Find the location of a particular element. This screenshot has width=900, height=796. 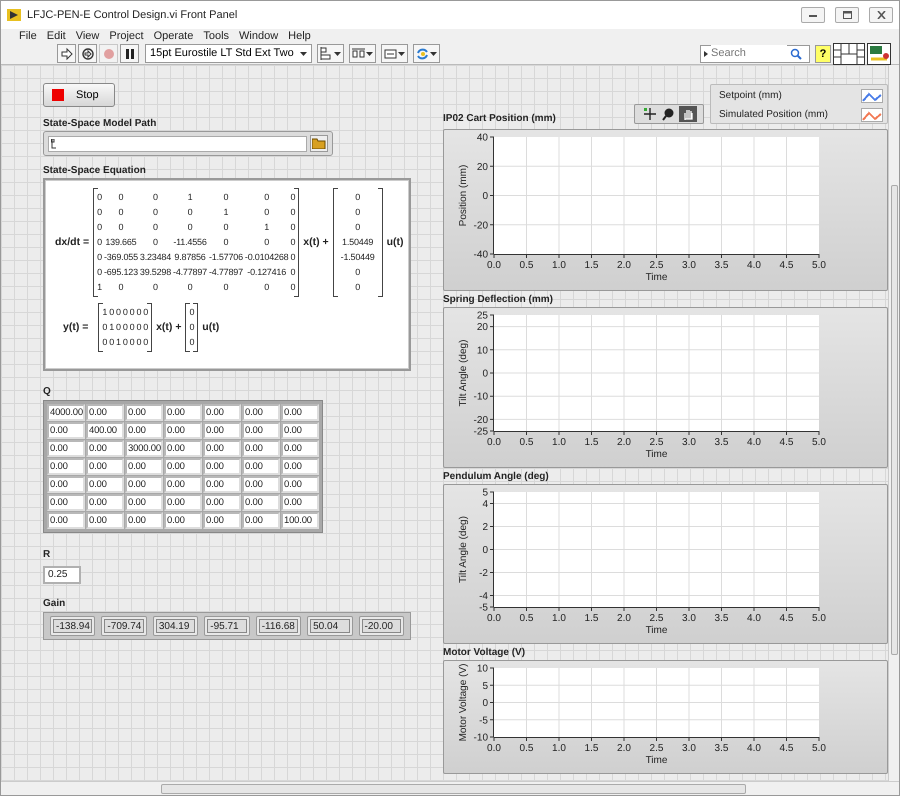

maximize-button is located at coordinates (847, 15).